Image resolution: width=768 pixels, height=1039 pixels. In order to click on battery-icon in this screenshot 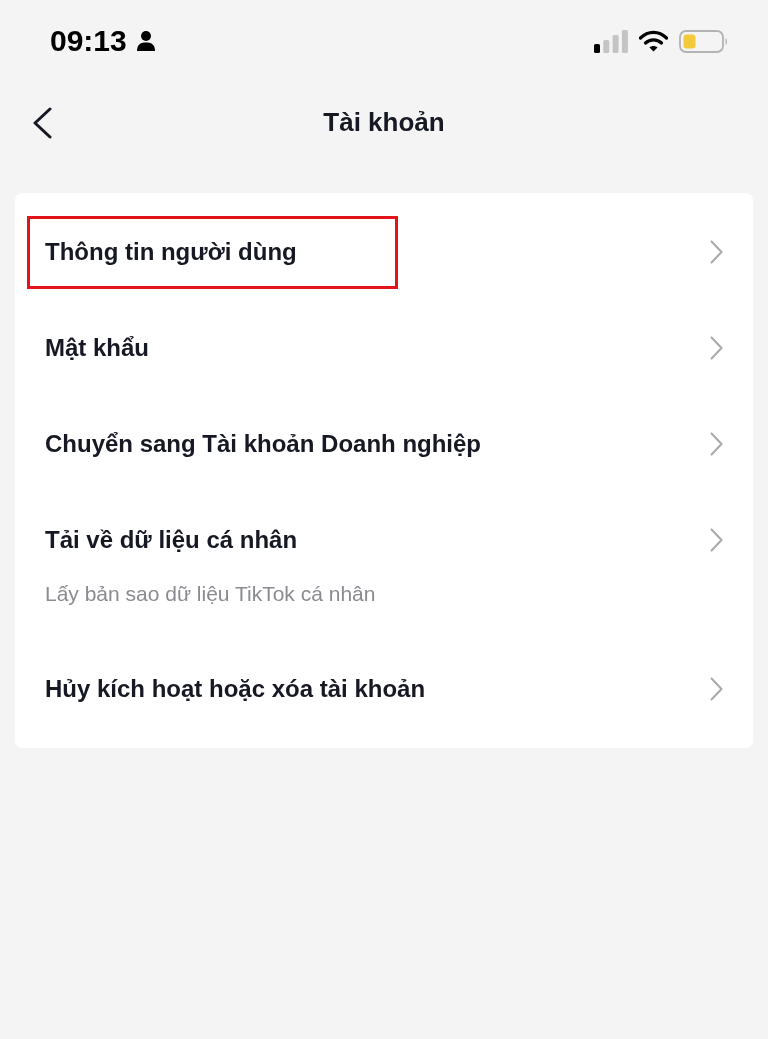, I will do `click(703, 41)`.